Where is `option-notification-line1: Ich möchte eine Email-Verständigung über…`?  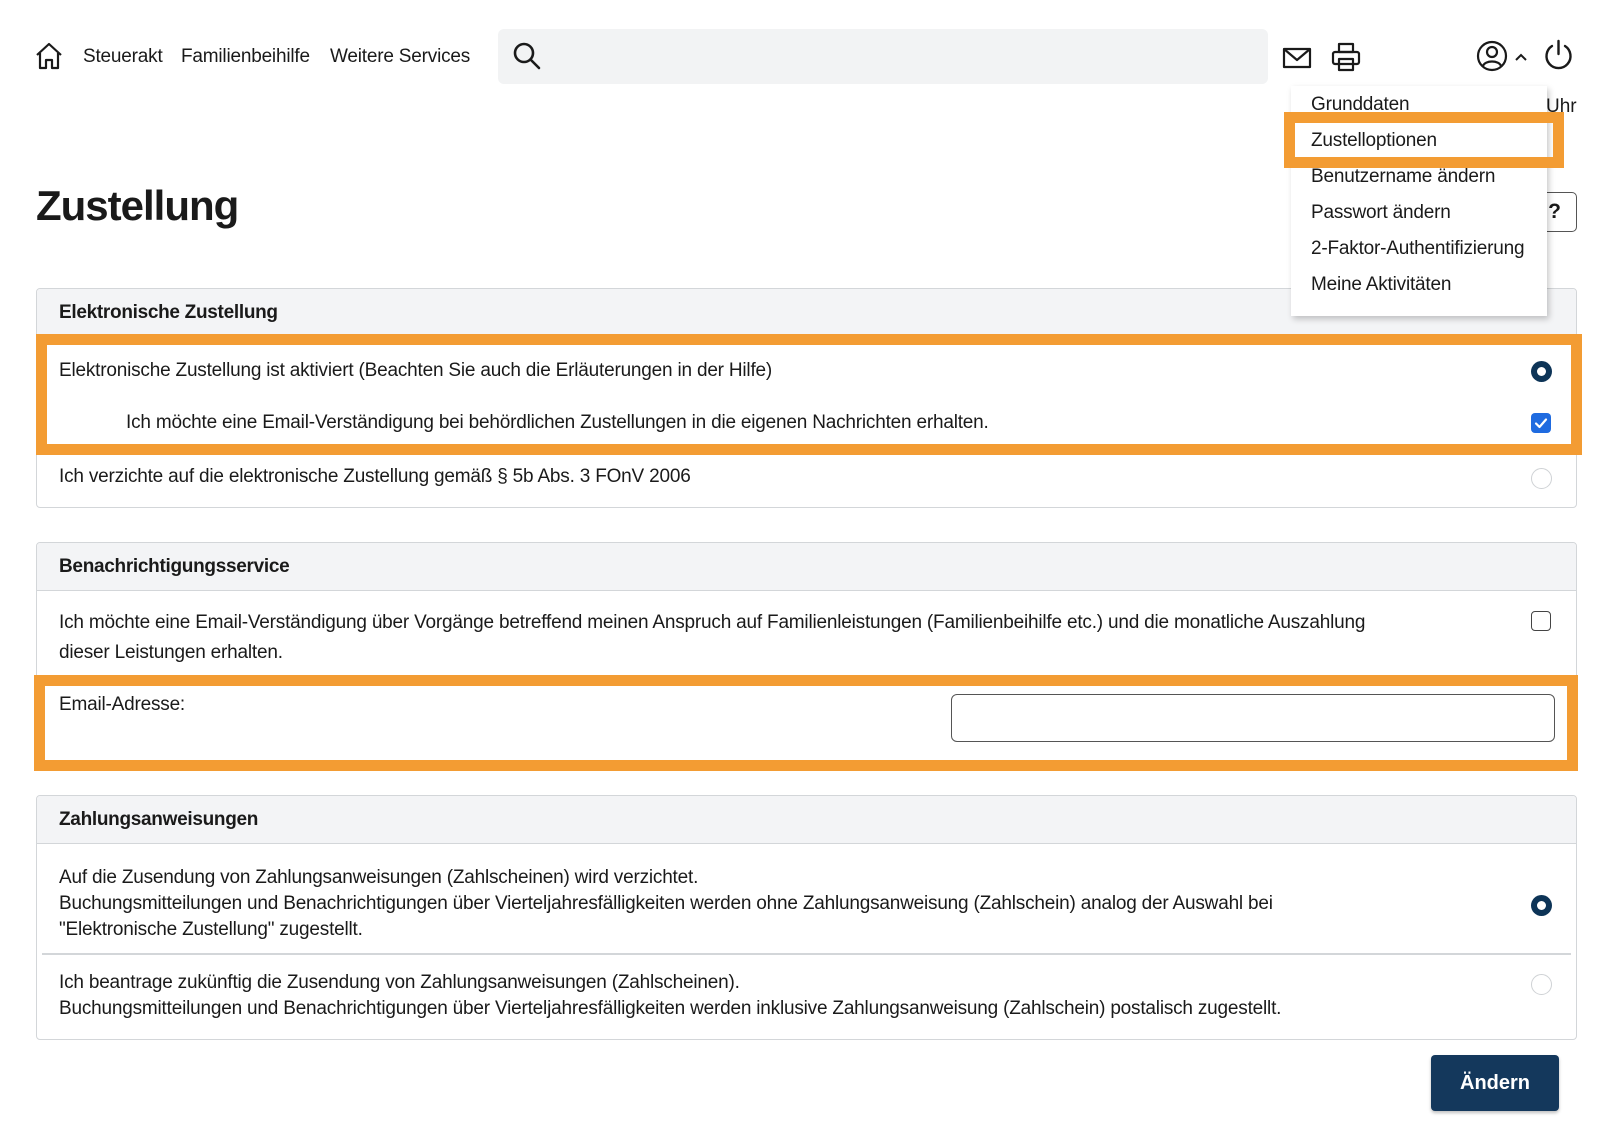
option-notification-line1: Ich möchte eine Email-Verständigung über… is located at coordinates (712, 622).